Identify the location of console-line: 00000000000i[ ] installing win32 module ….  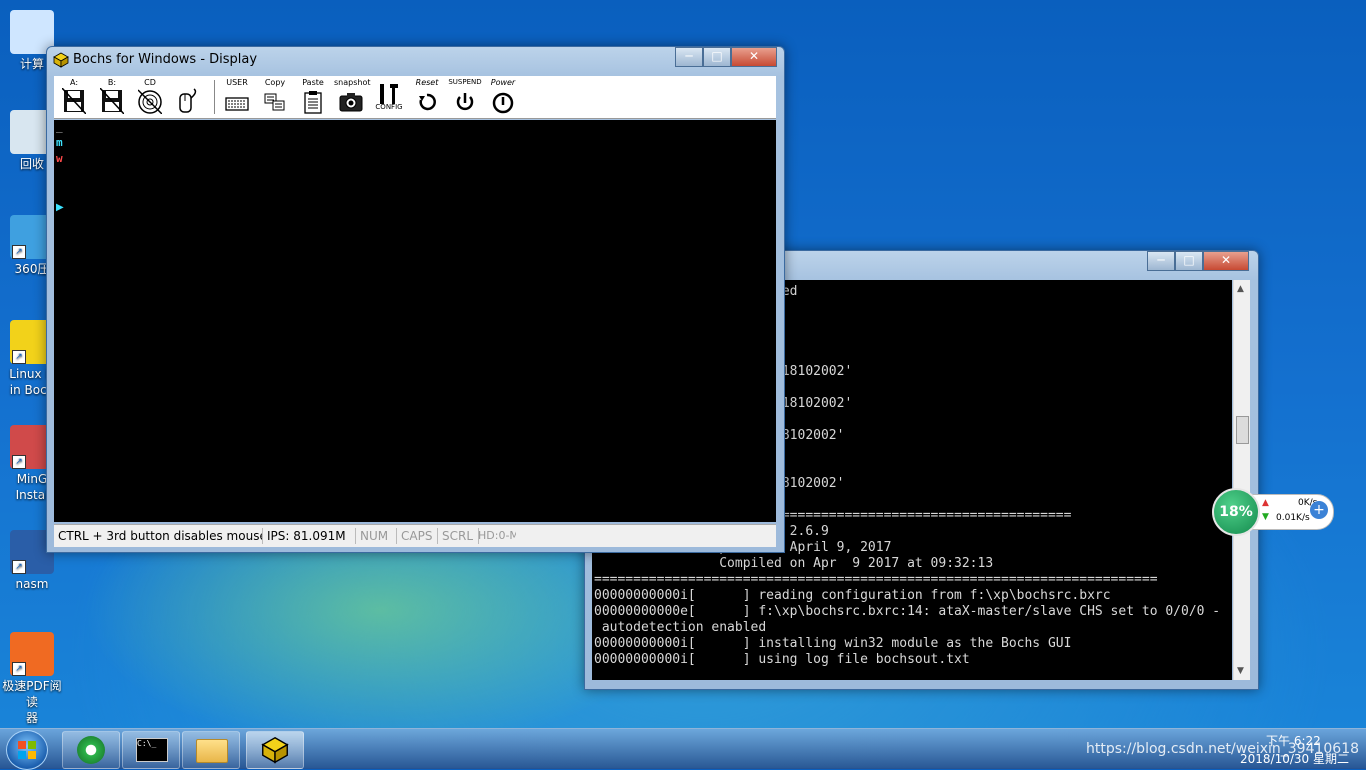
(833, 643).